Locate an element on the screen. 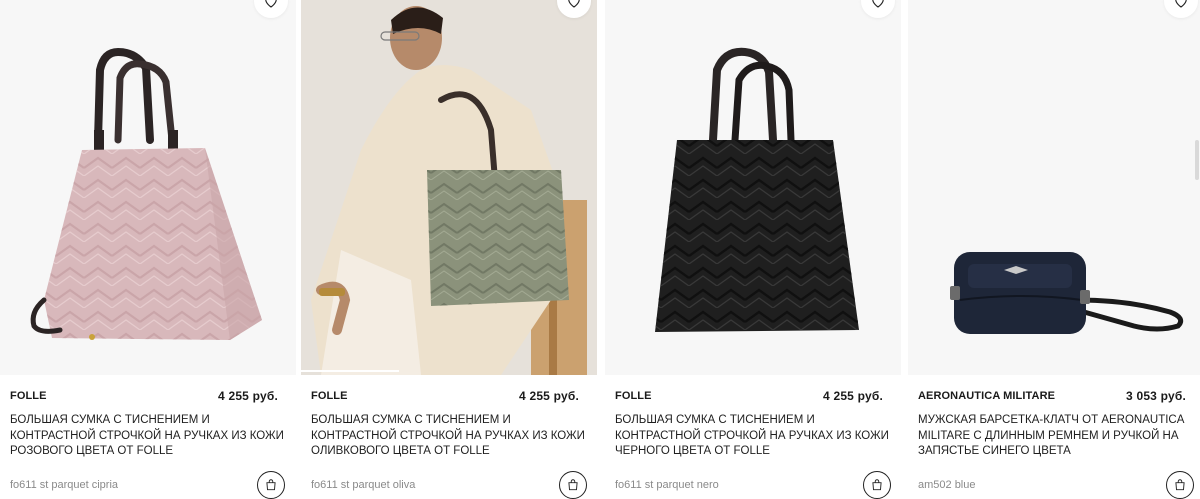 The image size is (1200, 499). product-sku: am502 blue is located at coordinates (947, 485).